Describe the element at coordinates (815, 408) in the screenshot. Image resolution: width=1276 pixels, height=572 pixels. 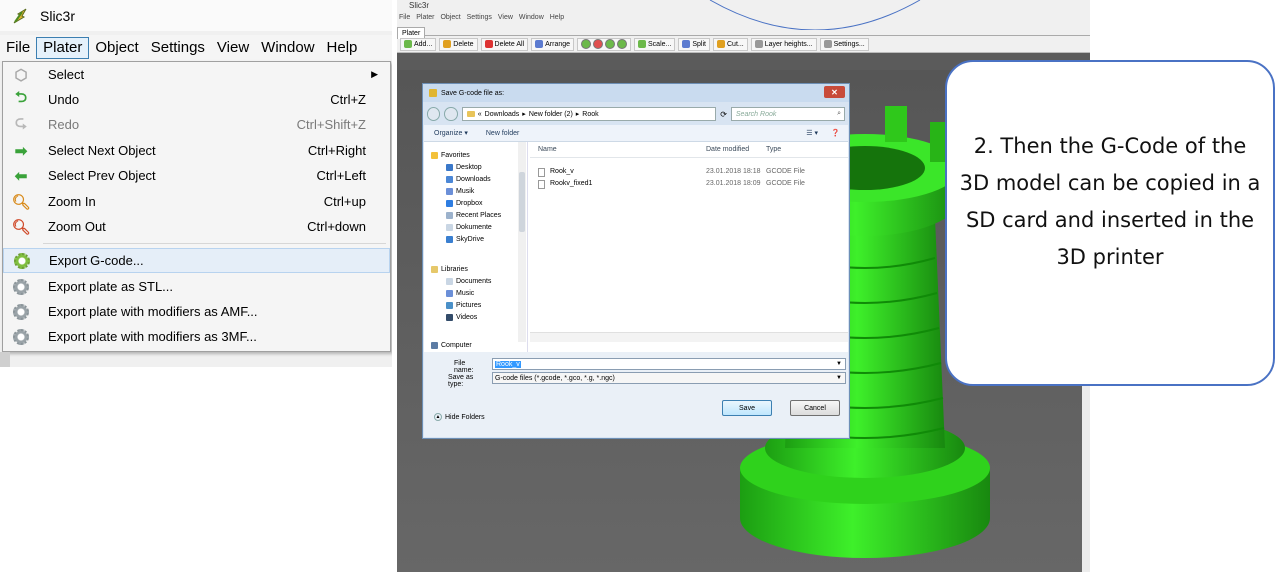
I see `cancel-button: Cancel` at that location.